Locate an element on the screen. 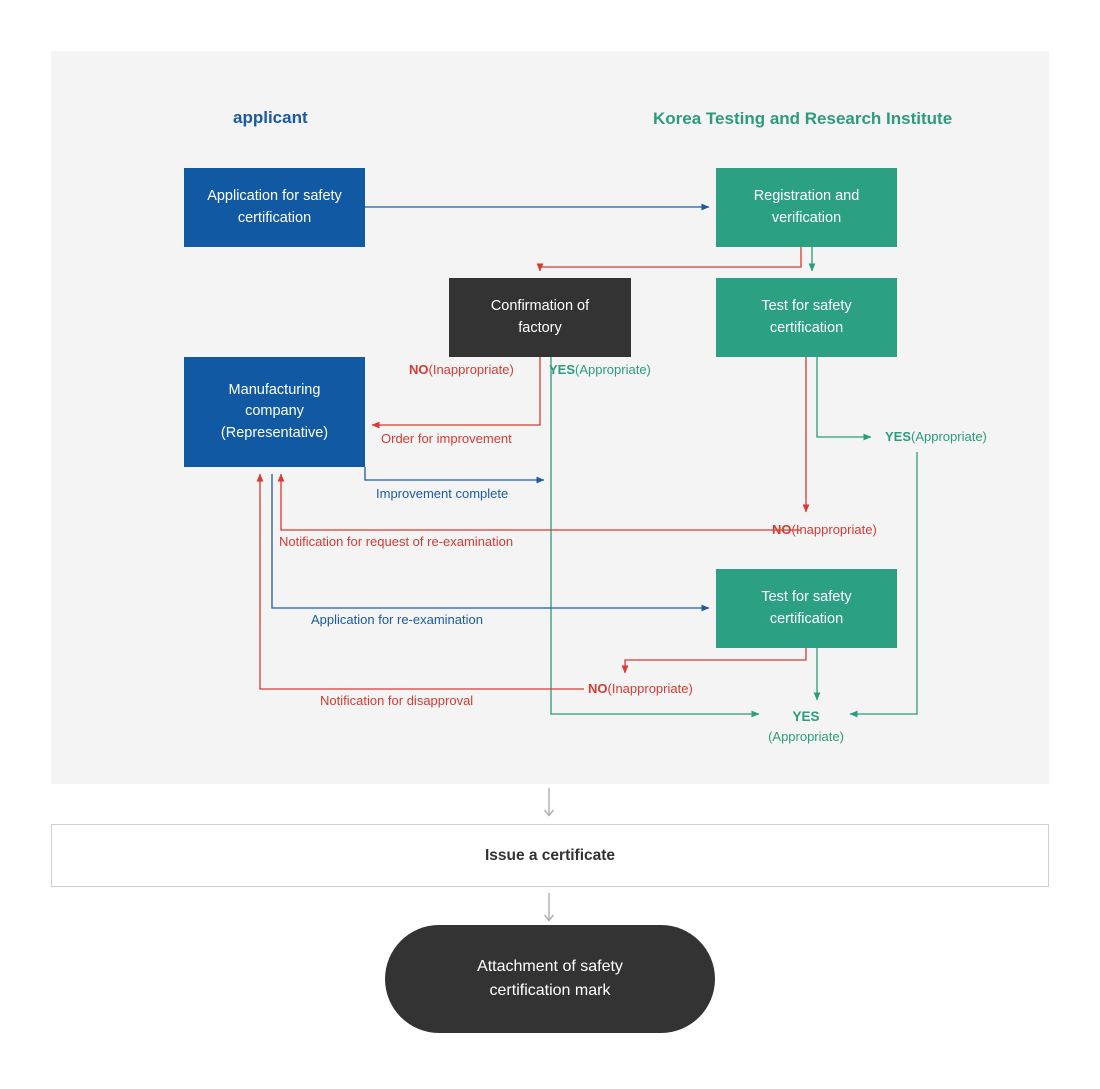  edge-label-notification-for-disapproval: Notification for disapproval is located at coordinates (397, 700).